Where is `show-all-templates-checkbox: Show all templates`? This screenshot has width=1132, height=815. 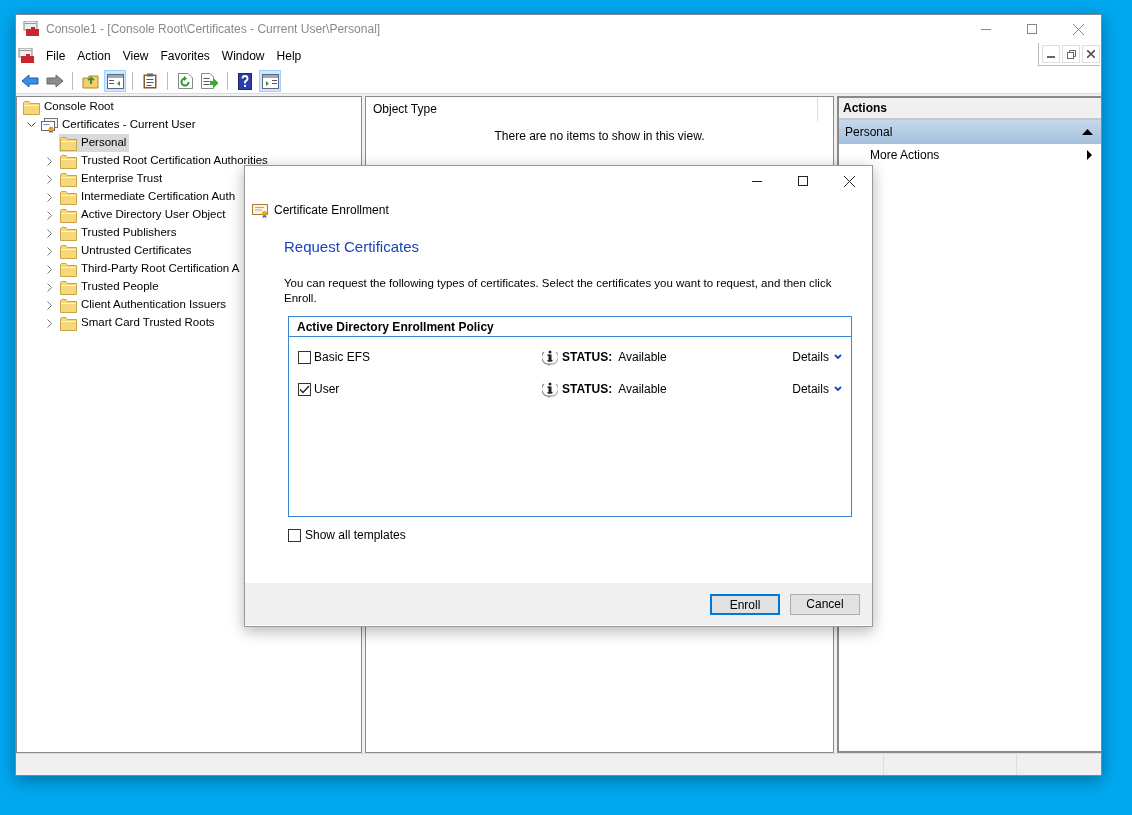
show-all-templates-checkbox: Show all templates is located at coordinates (347, 535).